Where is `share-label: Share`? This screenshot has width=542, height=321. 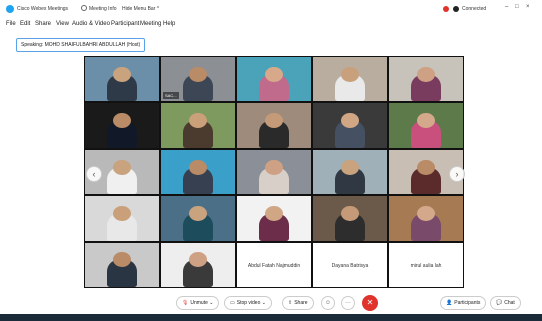
share-label: Share is located at coordinates (301, 303).